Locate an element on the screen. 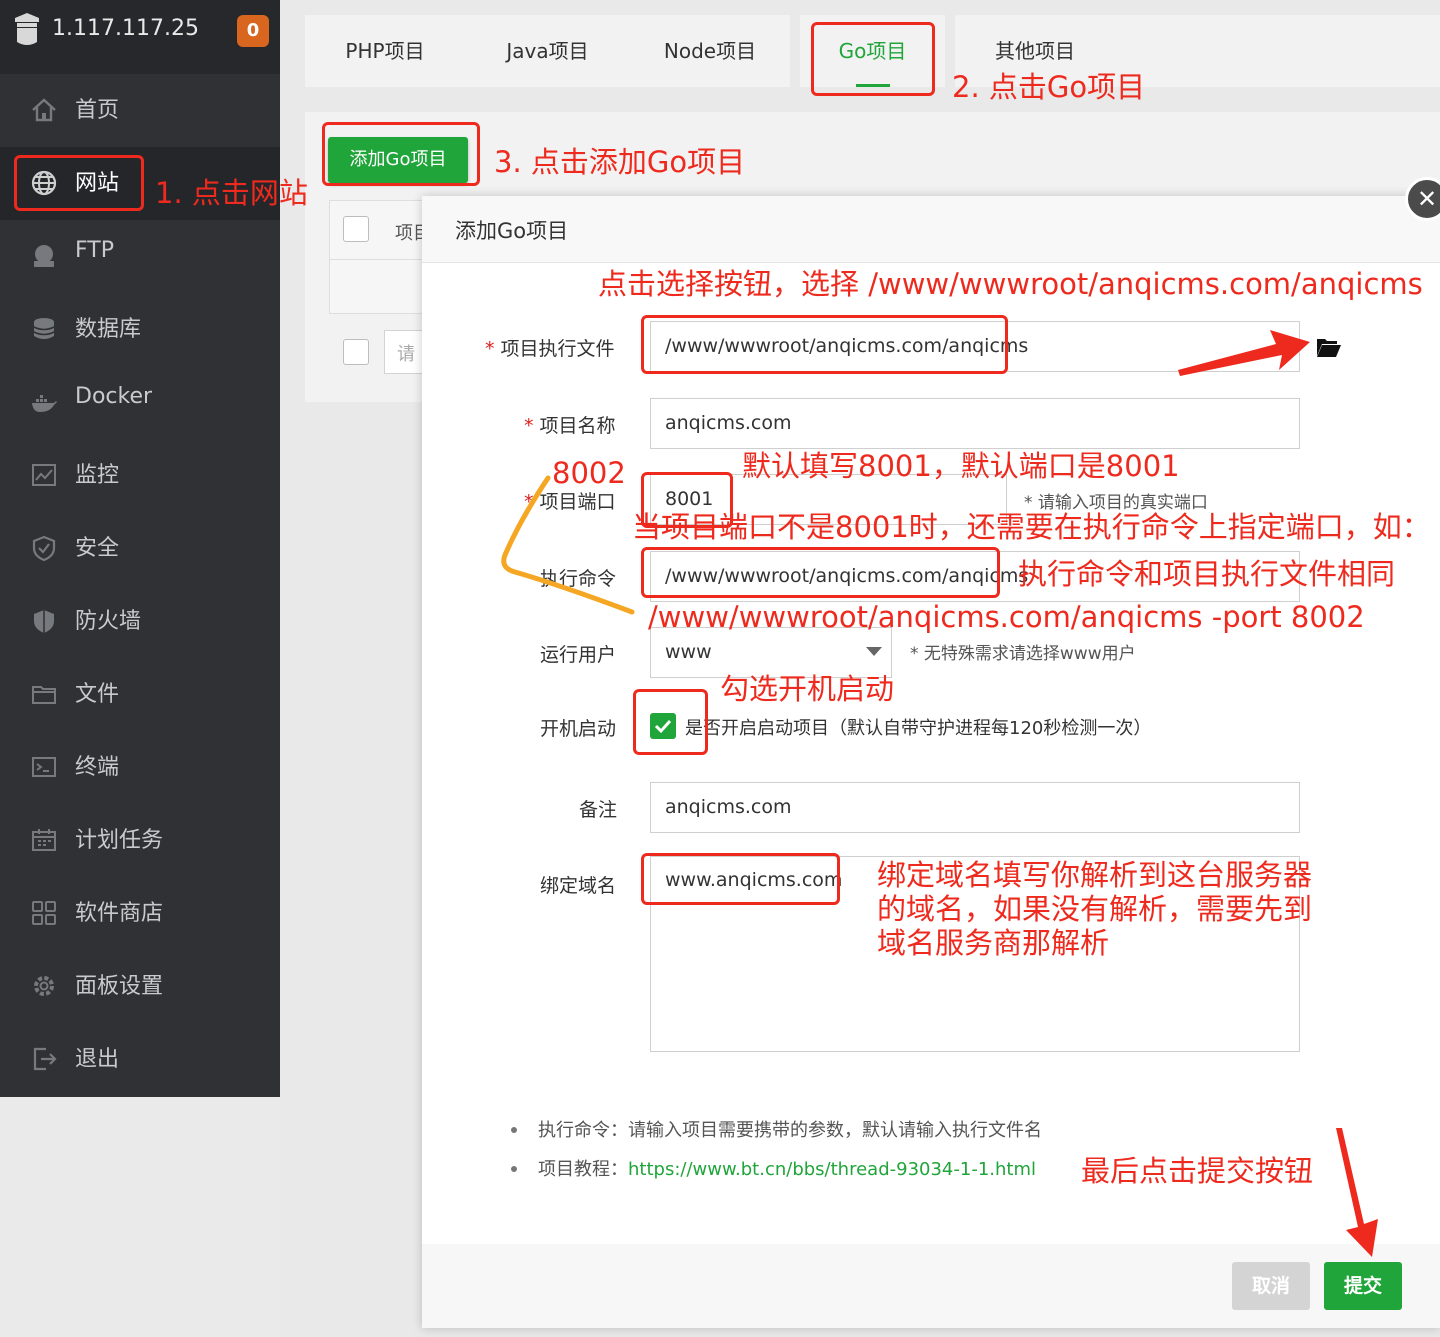  note-command: 执行命令：请输入项目需要携带的参数，默认请输入执行文件名 is located at coordinates (790, 1129).